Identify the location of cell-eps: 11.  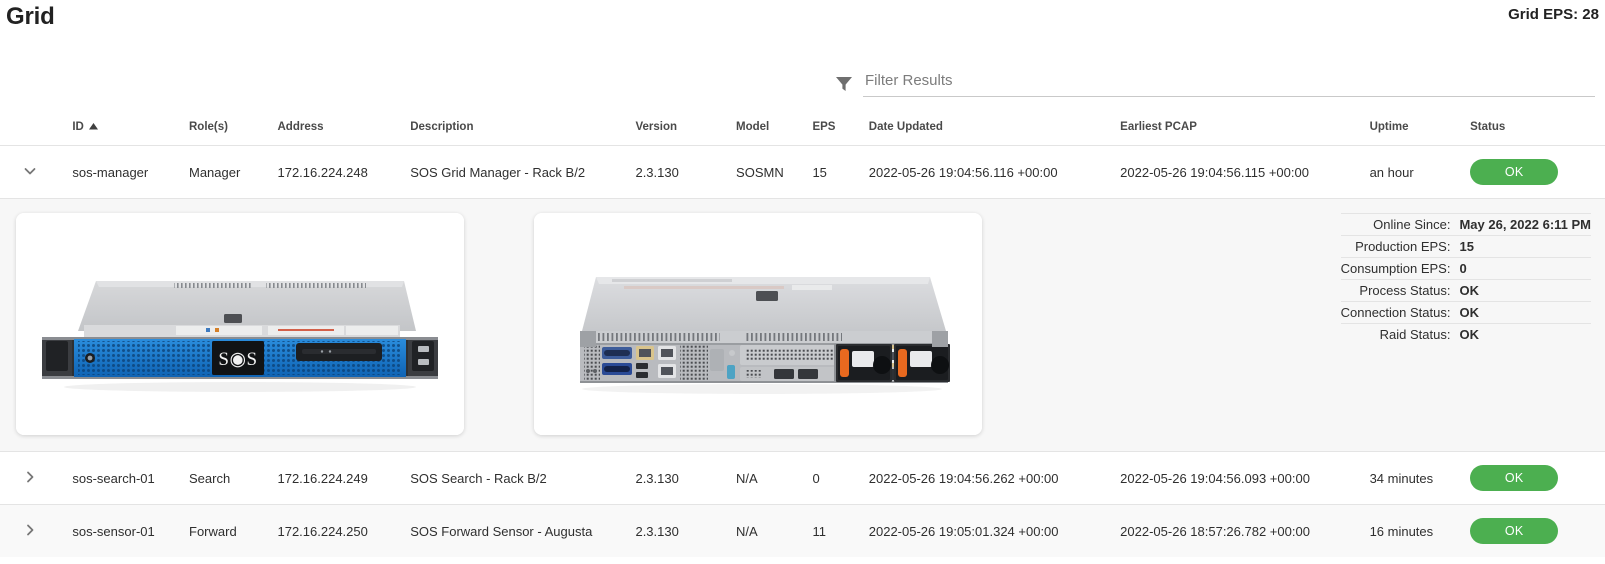
(834, 530).